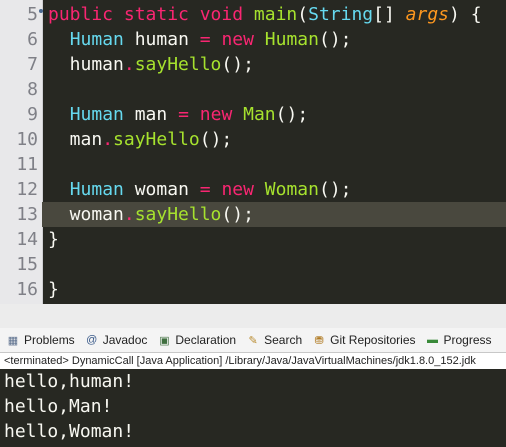 This screenshot has height=447, width=506. I want to click on code-token: static, so click(161, 14).